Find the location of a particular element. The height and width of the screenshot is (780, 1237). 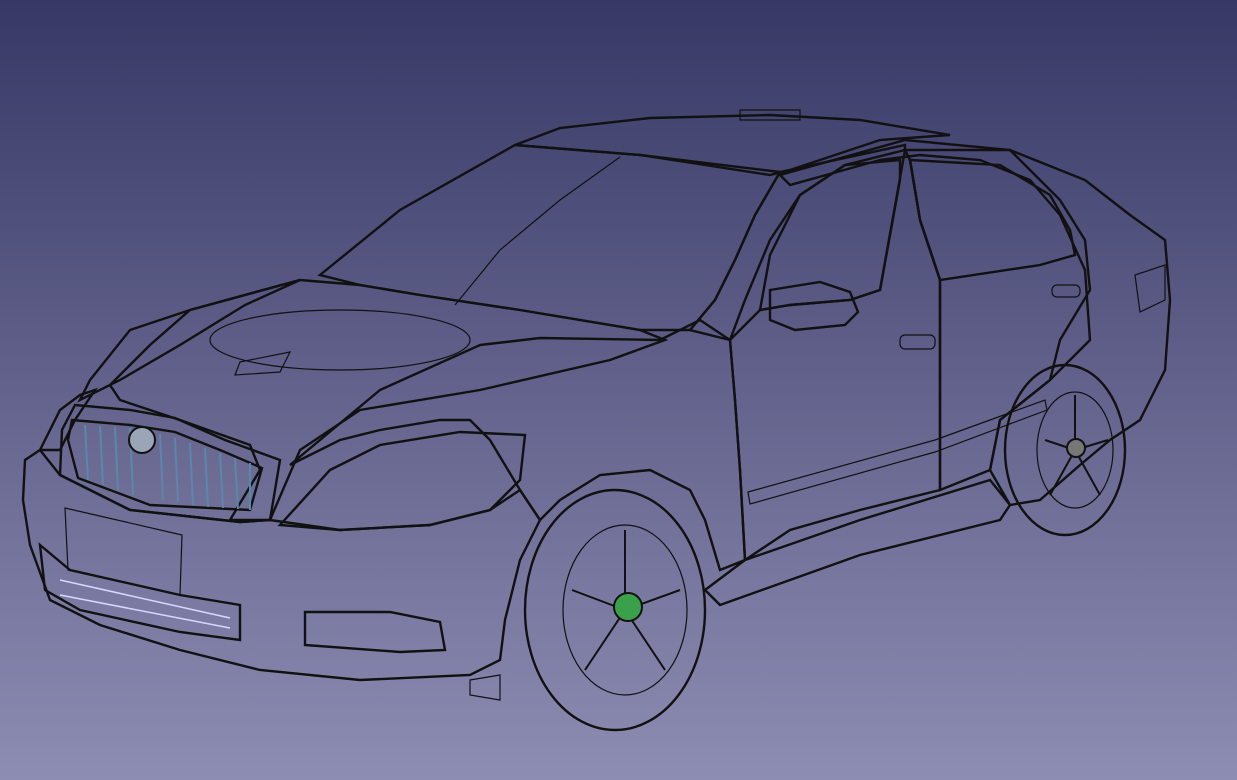

brand-badge is located at coordinates (142, 440).